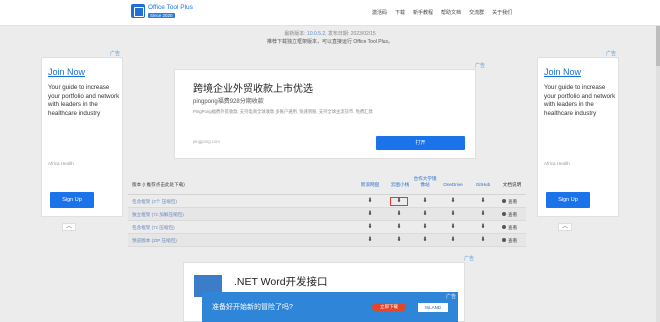 This screenshot has height=322, width=660. What do you see at coordinates (423, 12) in the screenshot?
I see `nav-item-tutorial: 新手教程` at bounding box center [423, 12].